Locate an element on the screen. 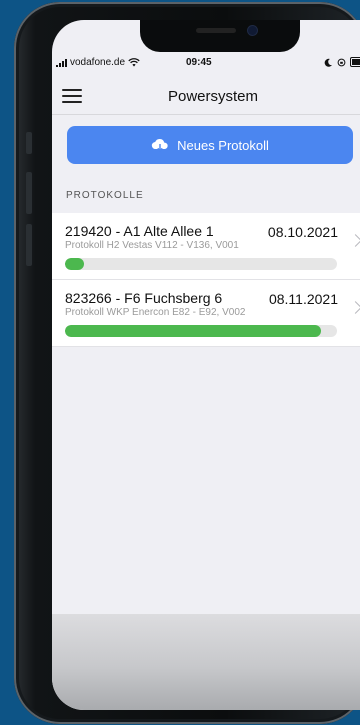  protocol-title: 823266 - F6 Fuchsberg 6 is located at coordinates (144, 298).